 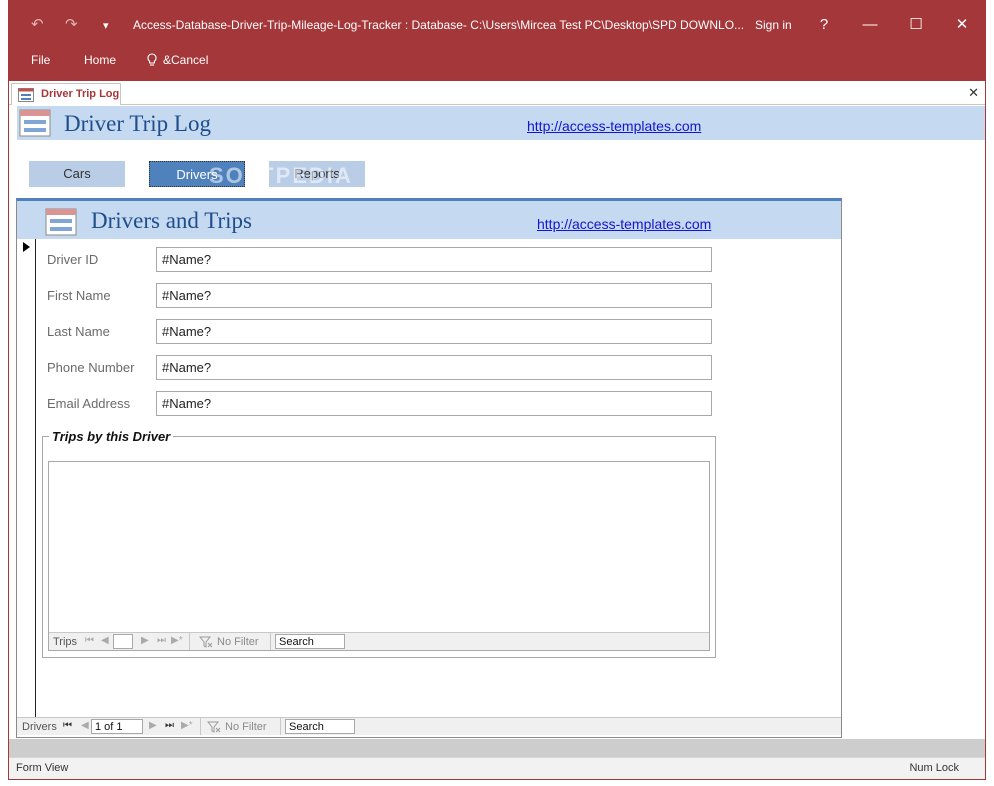 I want to click on view-mode-status: Form View, so click(x=42, y=768).